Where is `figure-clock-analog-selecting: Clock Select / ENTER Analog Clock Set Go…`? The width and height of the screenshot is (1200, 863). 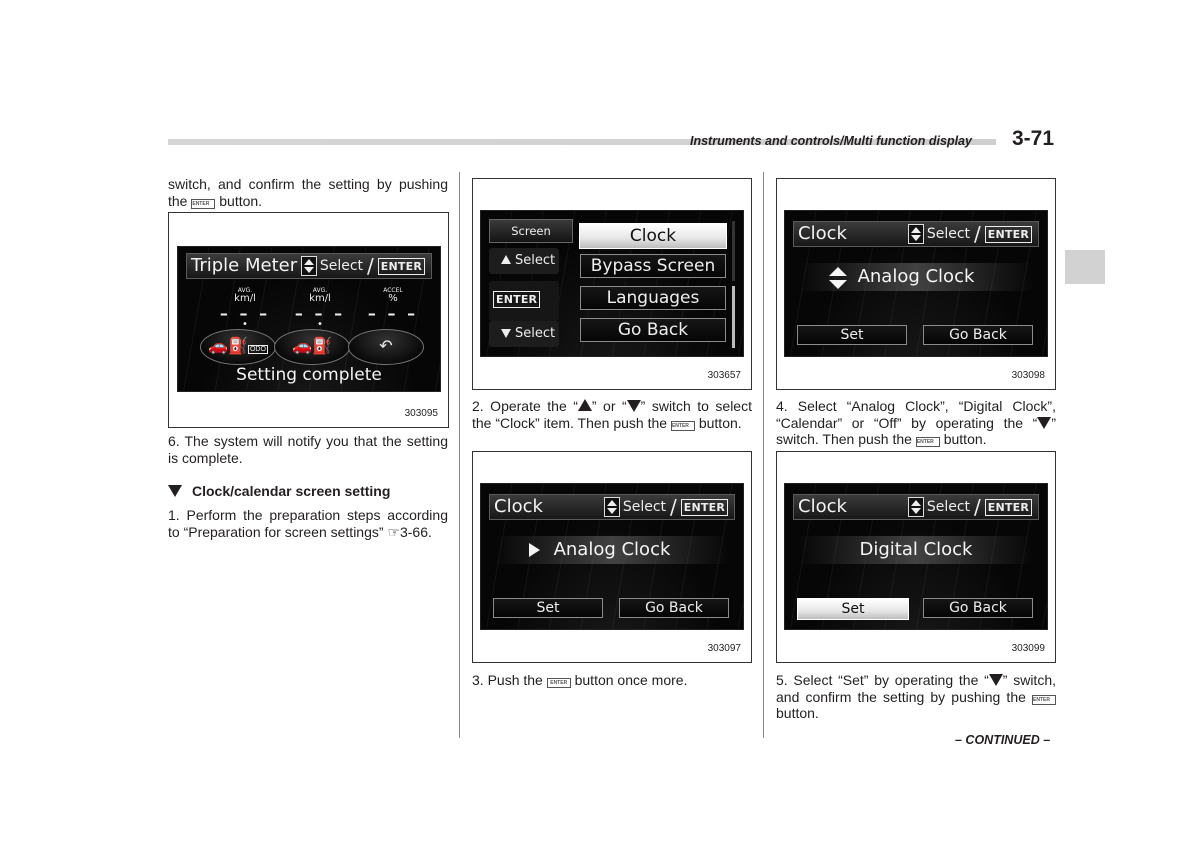 figure-clock-analog-selecting: Clock Select / ENTER Analog Clock Set Go… is located at coordinates (916, 284).